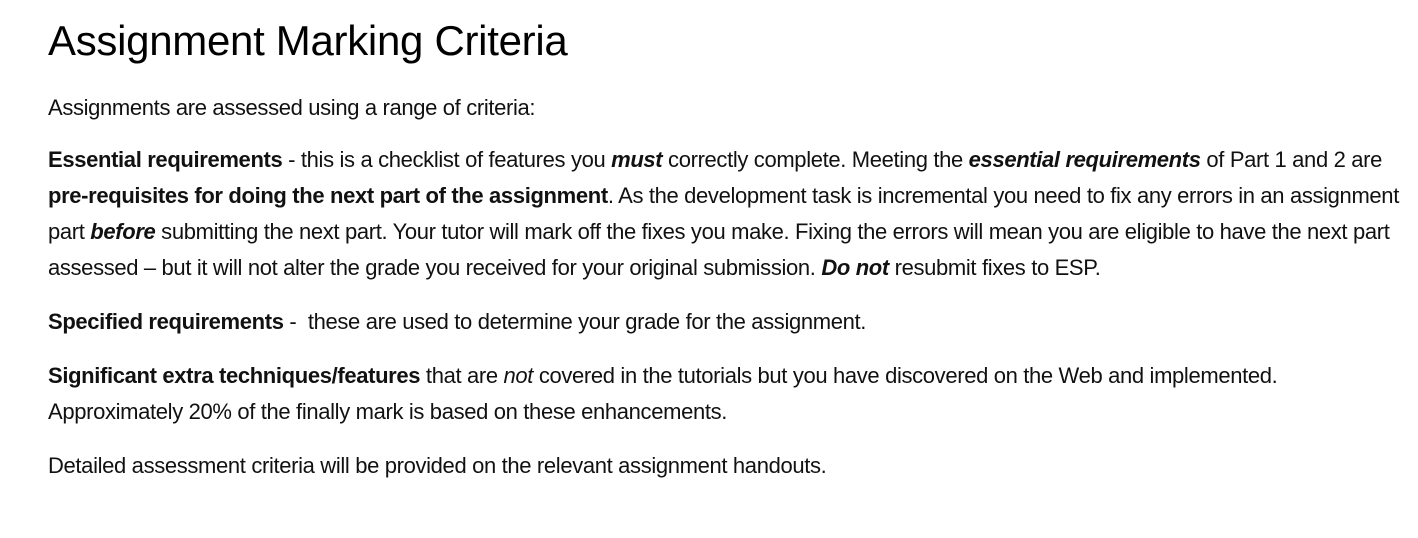  What do you see at coordinates (308, 40) in the screenshot?
I see `page-title: Assignment Marking Criteria` at bounding box center [308, 40].